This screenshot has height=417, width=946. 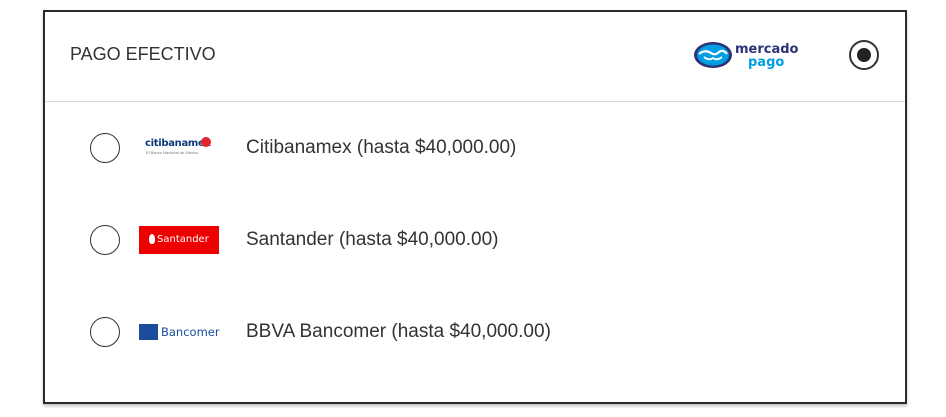 What do you see at coordinates (190, 332) in the screenshot?
I see `bancomer-logo-text: Bancomer` at bounding box center [190, 332].